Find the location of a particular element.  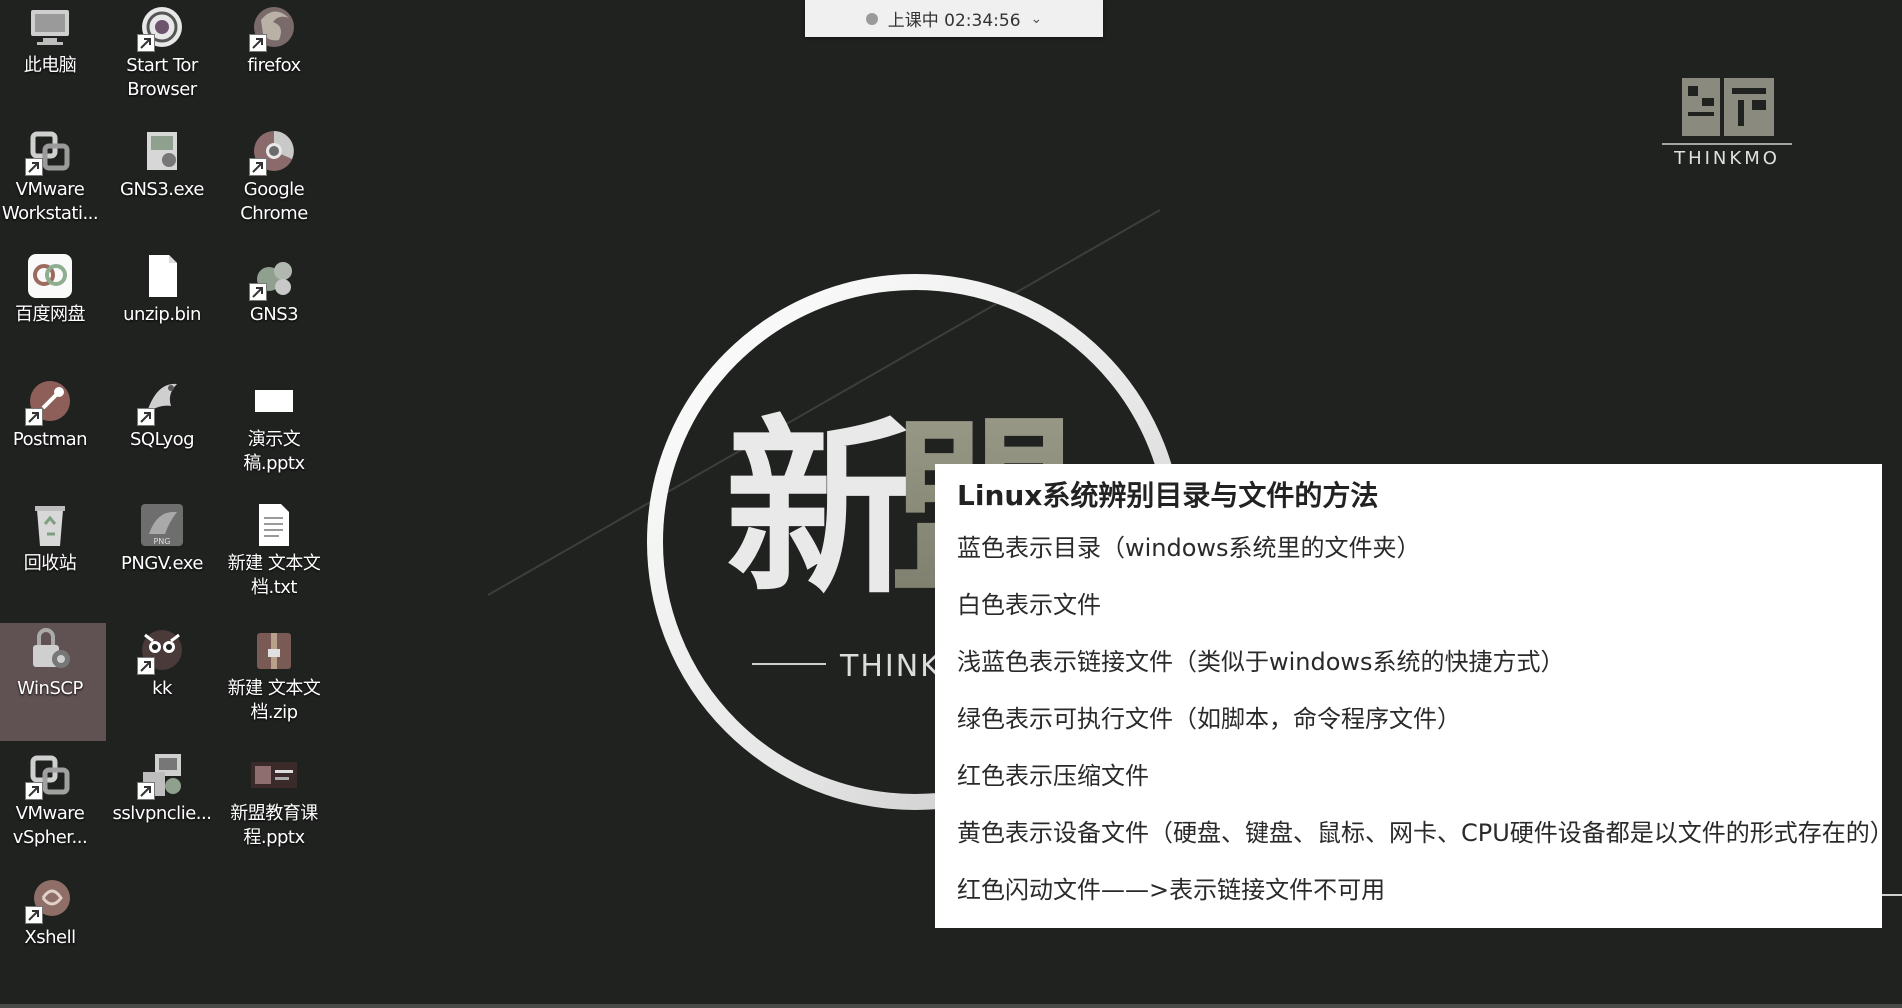

baidu-netdisk-icon is located at coordinates (50, 276).